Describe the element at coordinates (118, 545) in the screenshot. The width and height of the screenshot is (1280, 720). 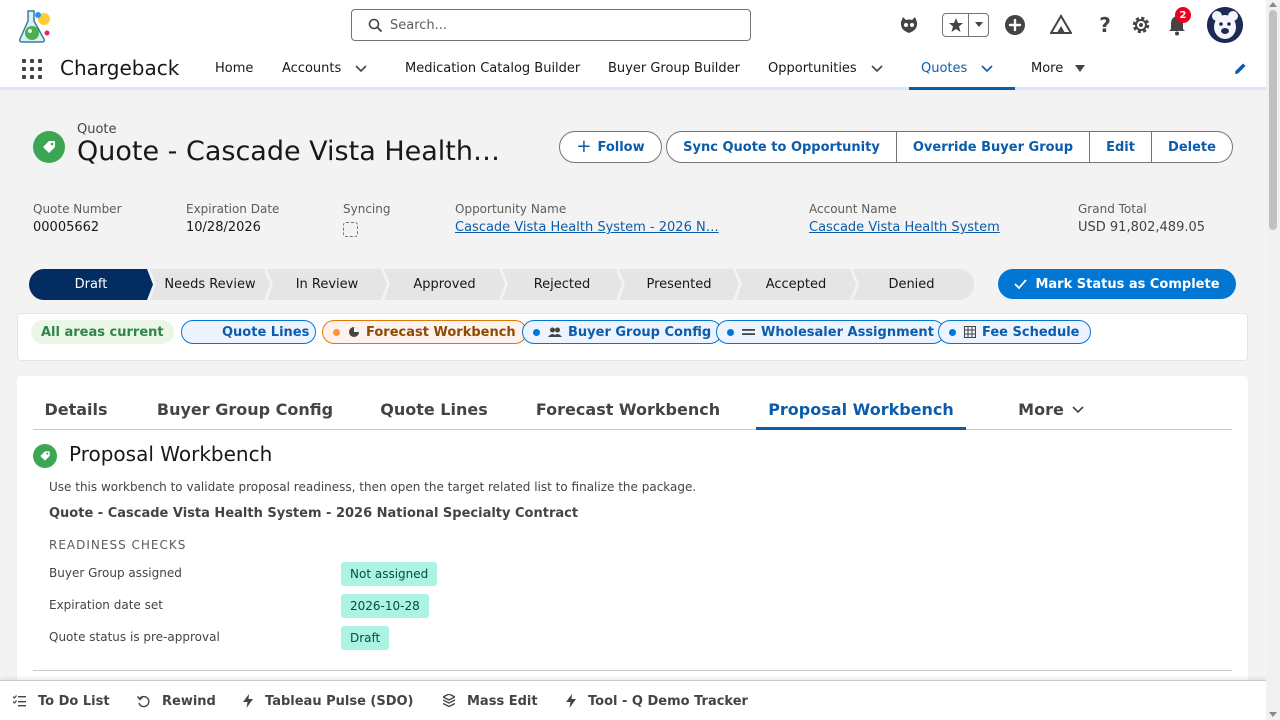
I see `readiness-checks-heading: READINESS CHECKS` at that location.